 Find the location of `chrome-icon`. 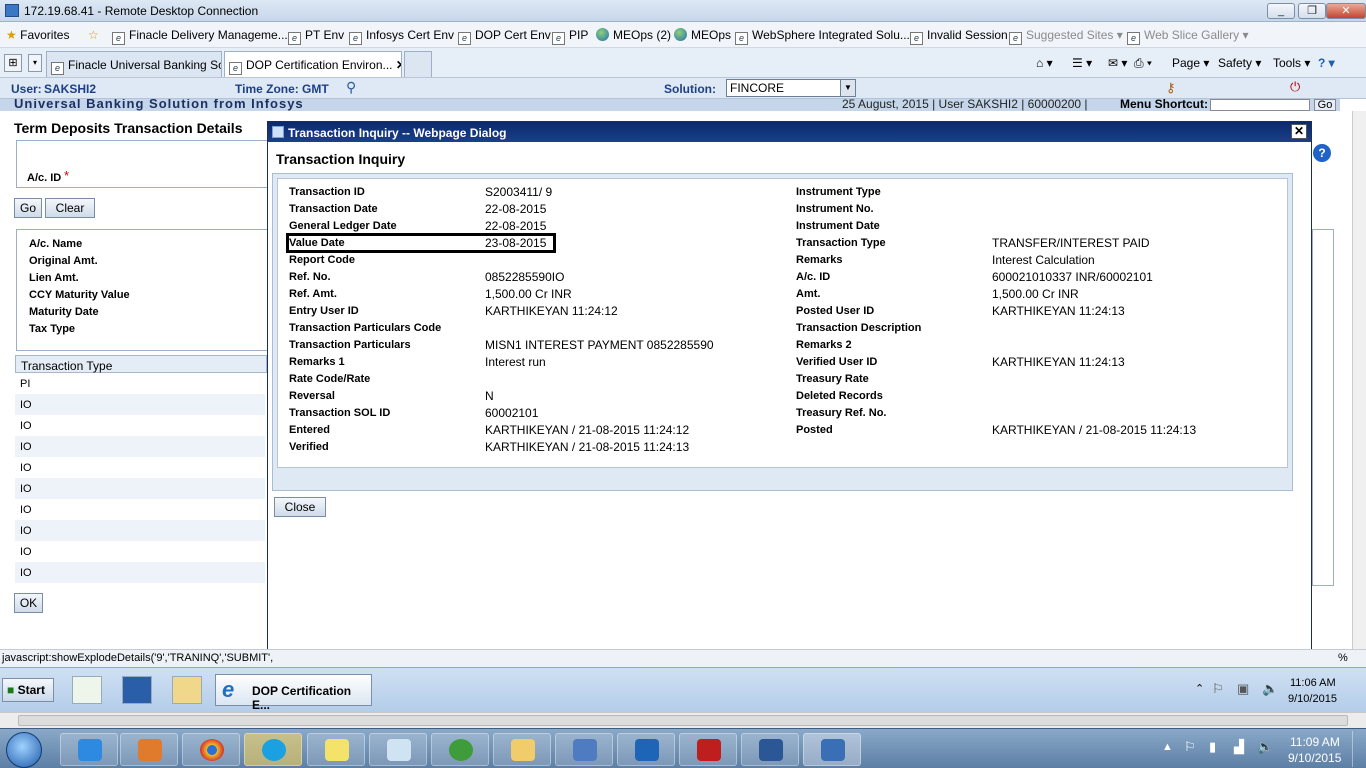

chrome-icon is located at coordinates (211, 749).